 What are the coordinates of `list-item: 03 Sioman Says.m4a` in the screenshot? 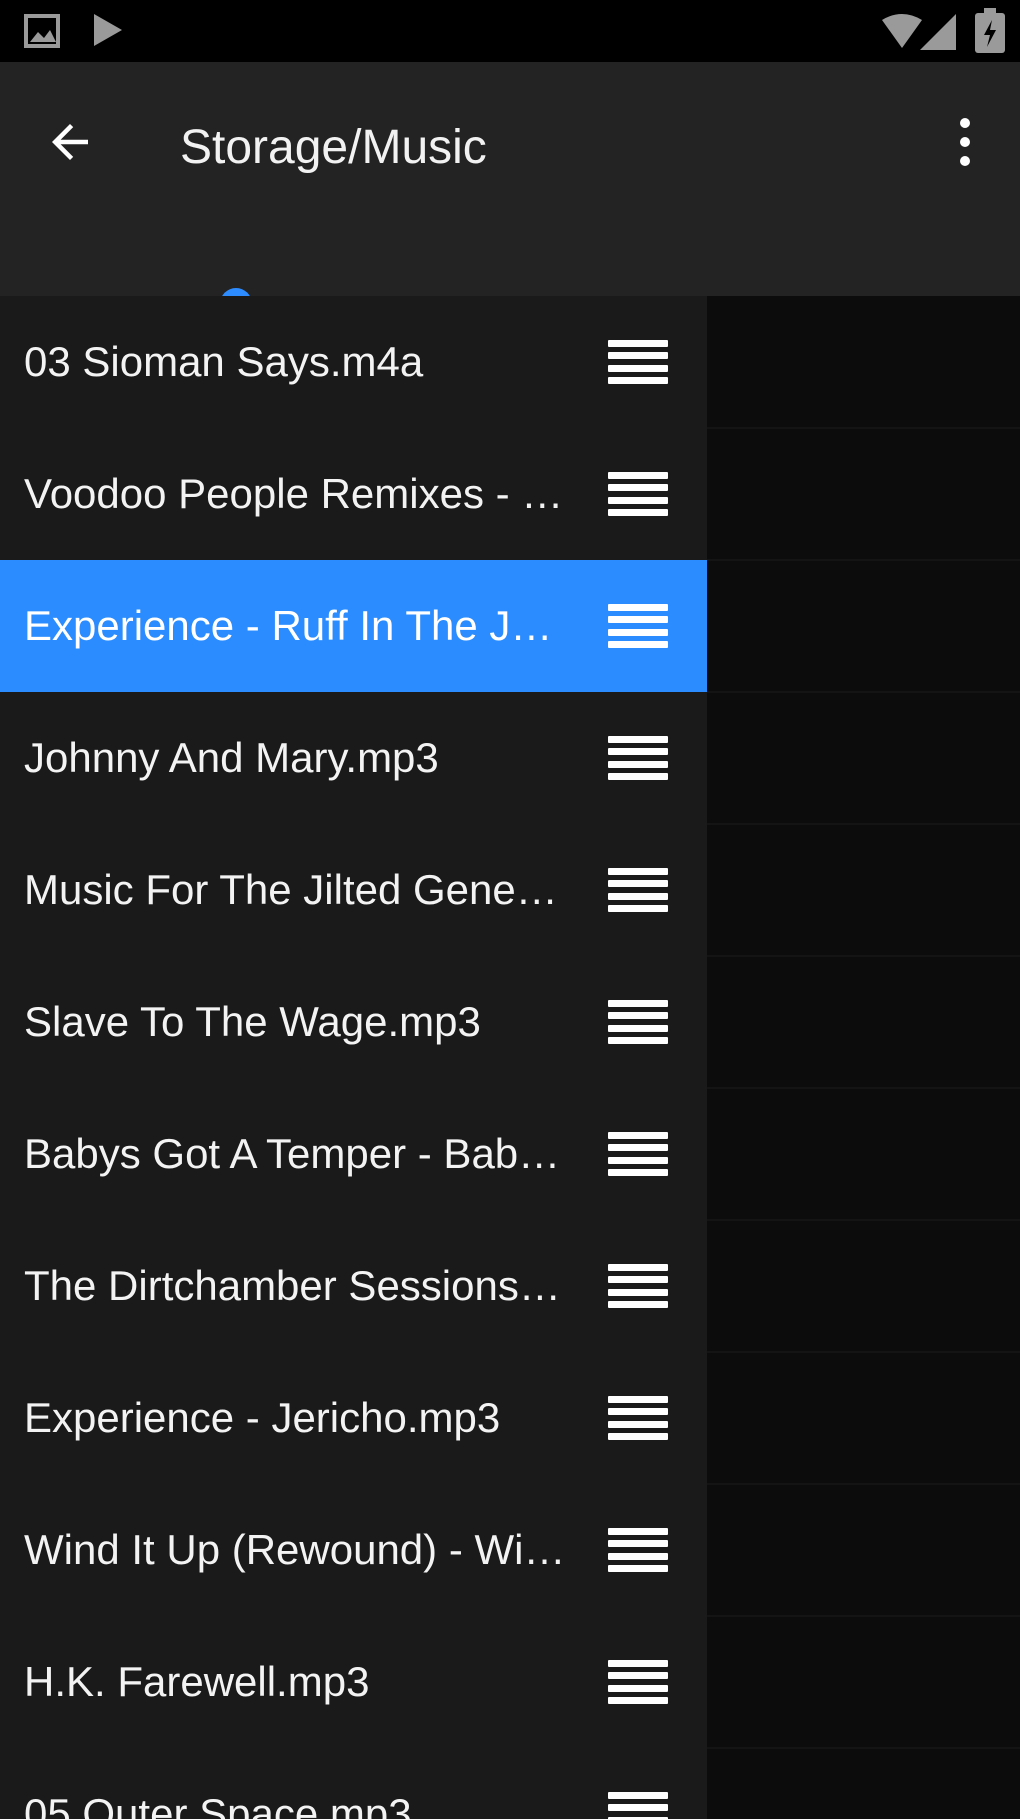 It's located at (353, 362).